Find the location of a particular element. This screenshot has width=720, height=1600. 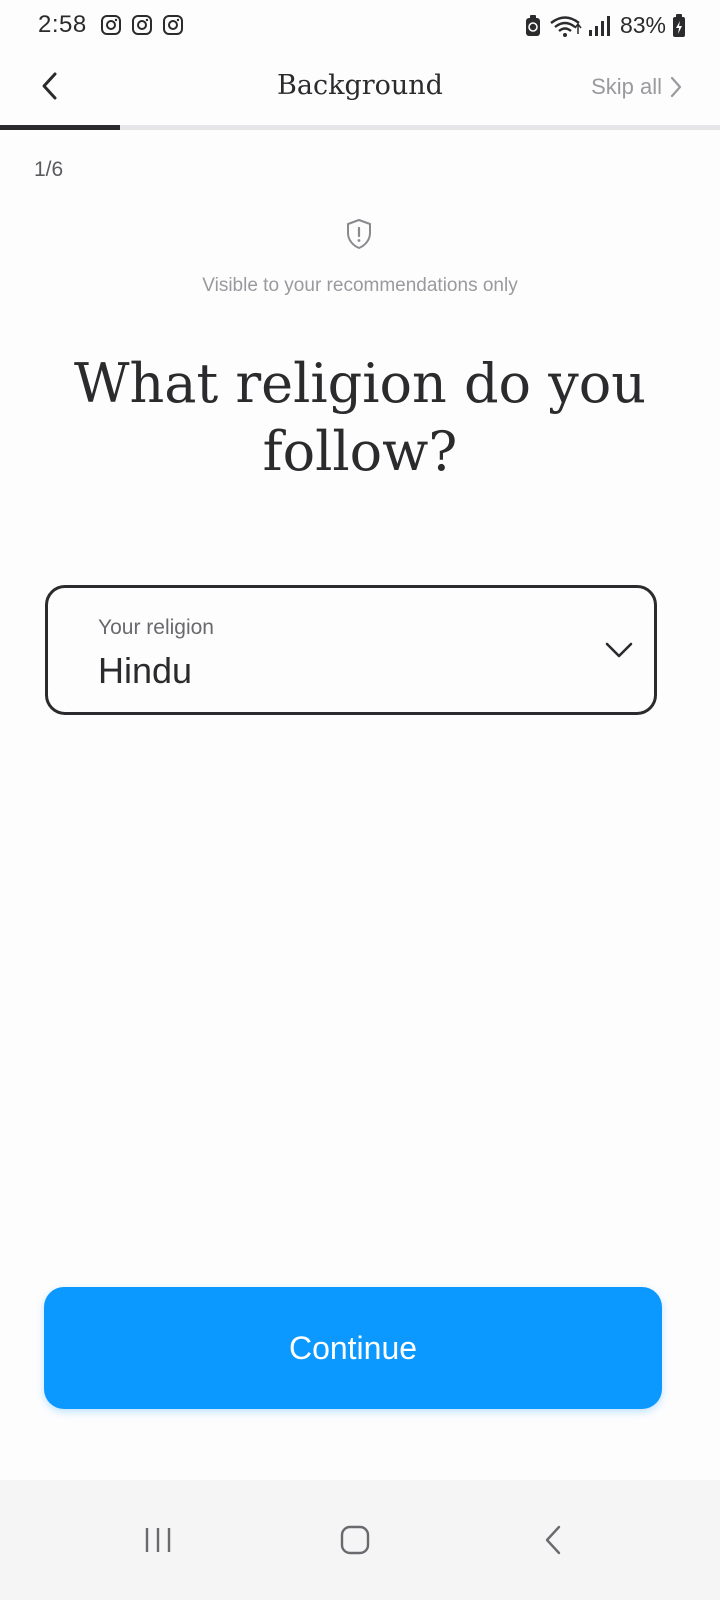

progress-bar is located at coordinates (360, 127).